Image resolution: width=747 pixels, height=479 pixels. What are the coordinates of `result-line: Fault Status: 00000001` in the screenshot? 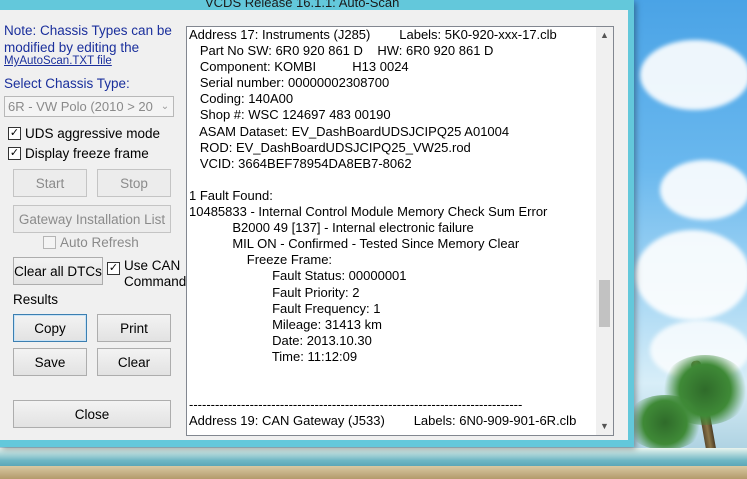 It's located at (298, 276).